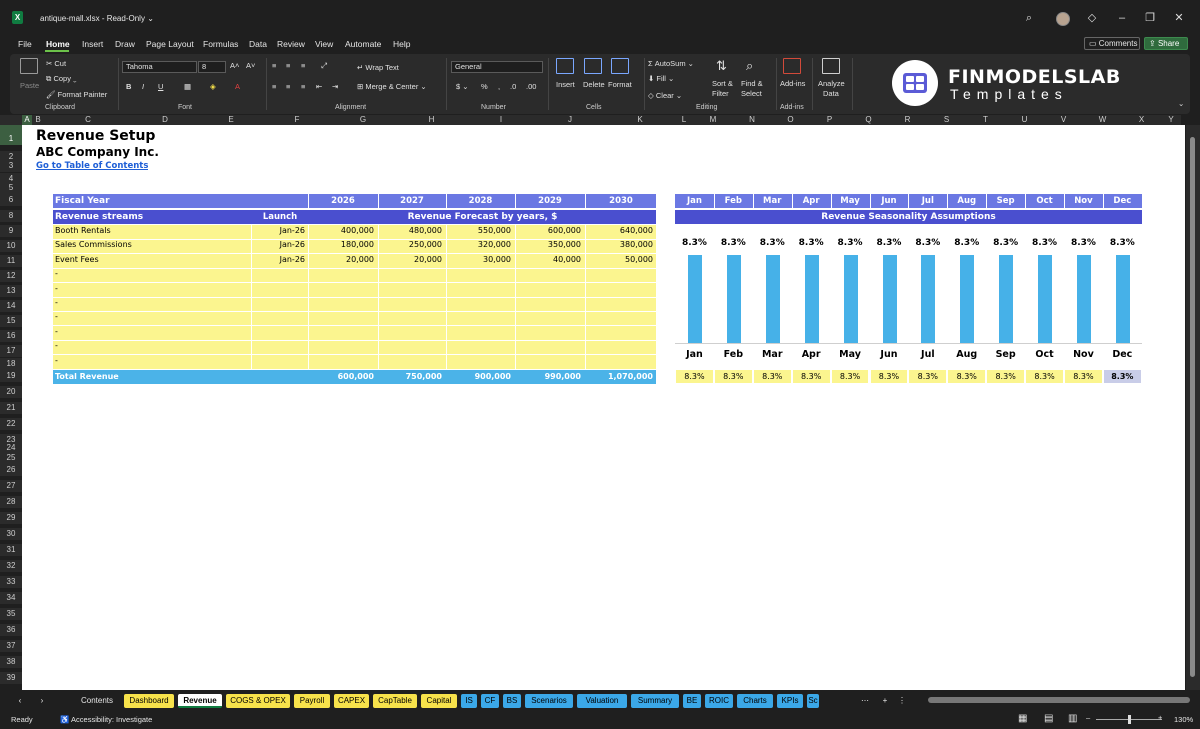 The height and width of the screenshot is (729, 1200). Describe the element at coordinates (665, 95) in the screenshot. I see `clear-button: ◇ Clear ⌄` at that location.